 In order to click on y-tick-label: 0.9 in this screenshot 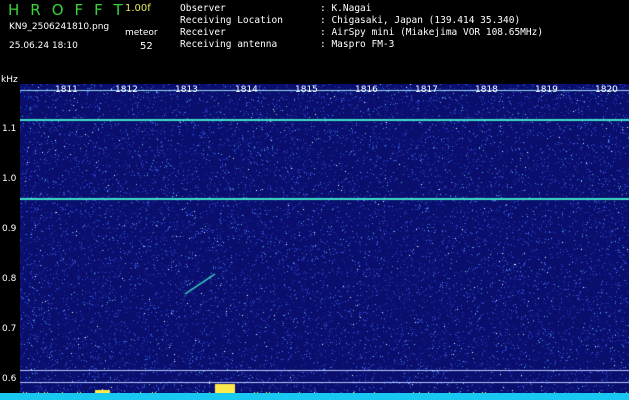, I will do `click(9, 229)`.